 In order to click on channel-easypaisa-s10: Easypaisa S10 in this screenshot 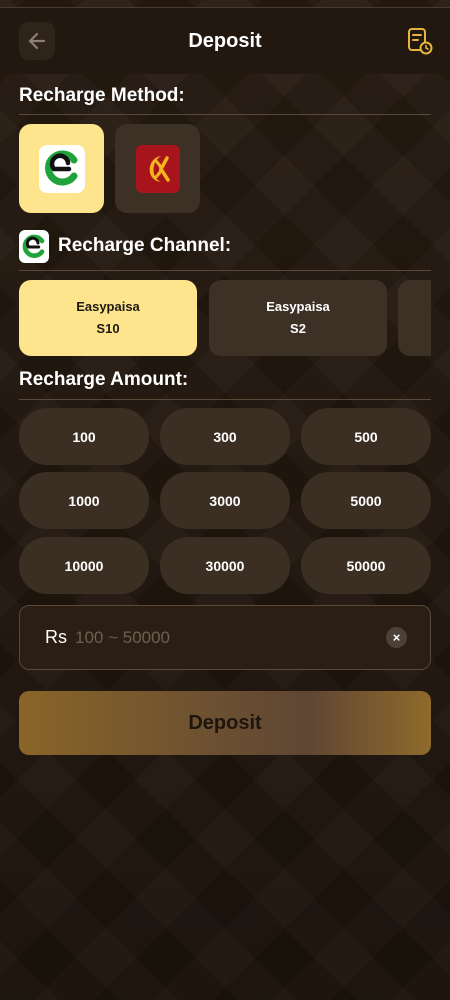, I will do `click(108, 318)`.